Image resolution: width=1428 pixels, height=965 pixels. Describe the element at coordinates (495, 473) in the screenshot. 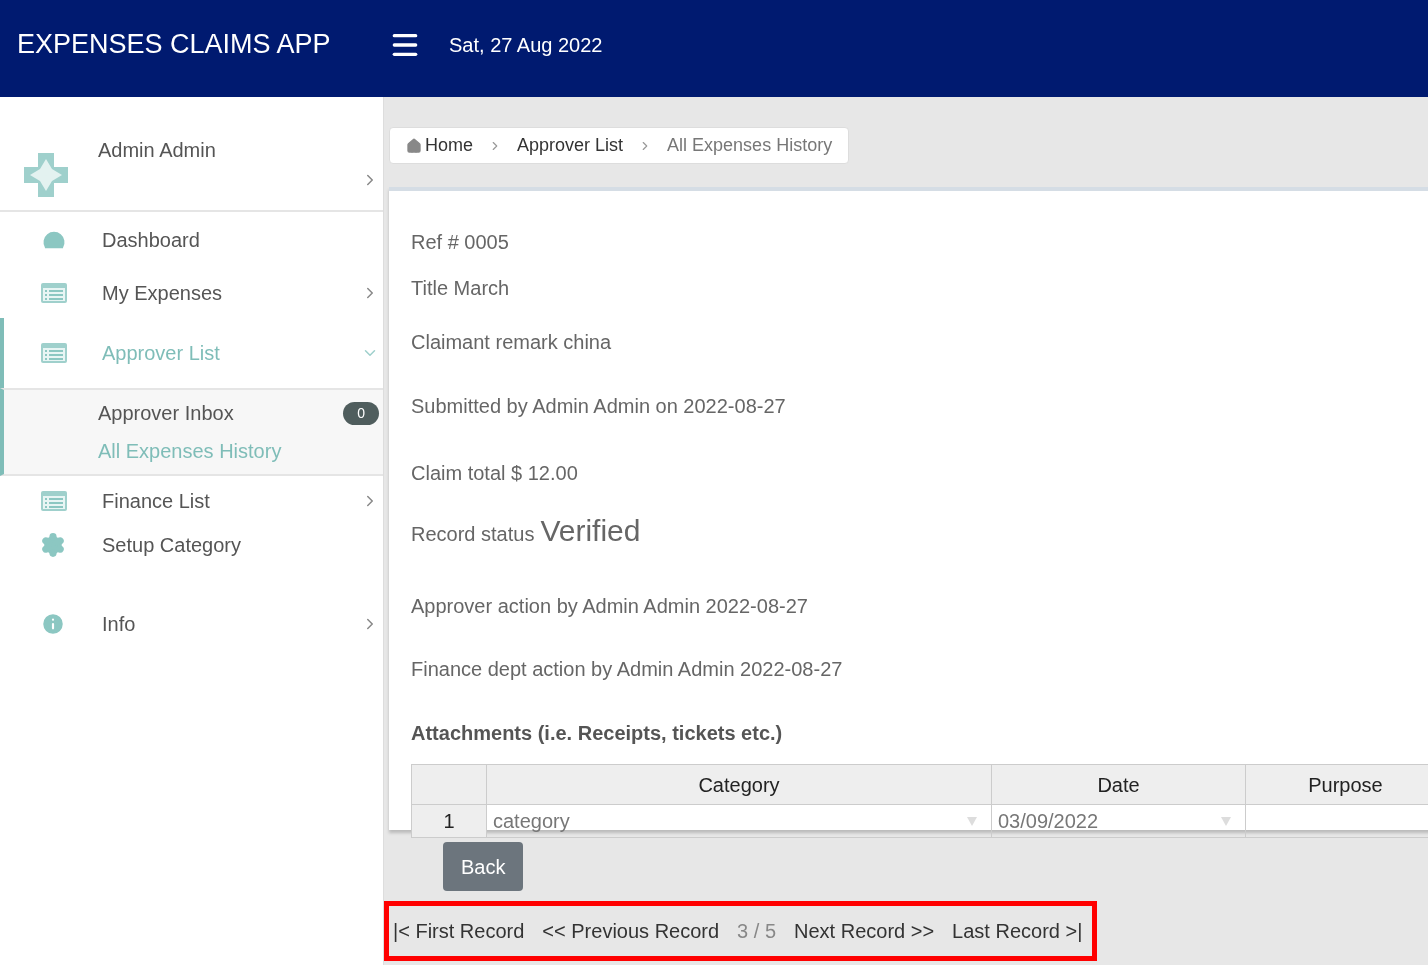

I see `detail-line: Claim total $ 12.00` at that location.